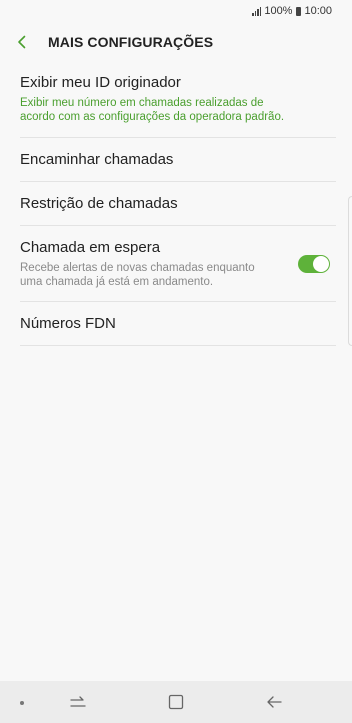  I want to click on status-bar: 100% 10:00, so click(176, 11).